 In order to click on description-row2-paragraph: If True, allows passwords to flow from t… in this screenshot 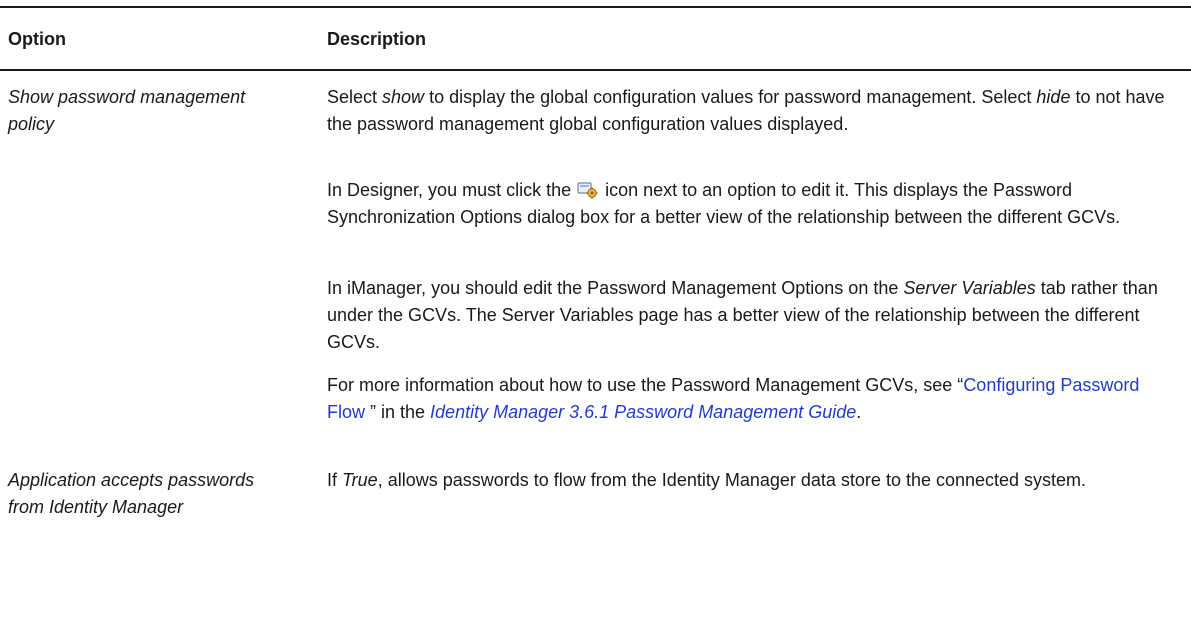, I will do `click(747, 480)`.